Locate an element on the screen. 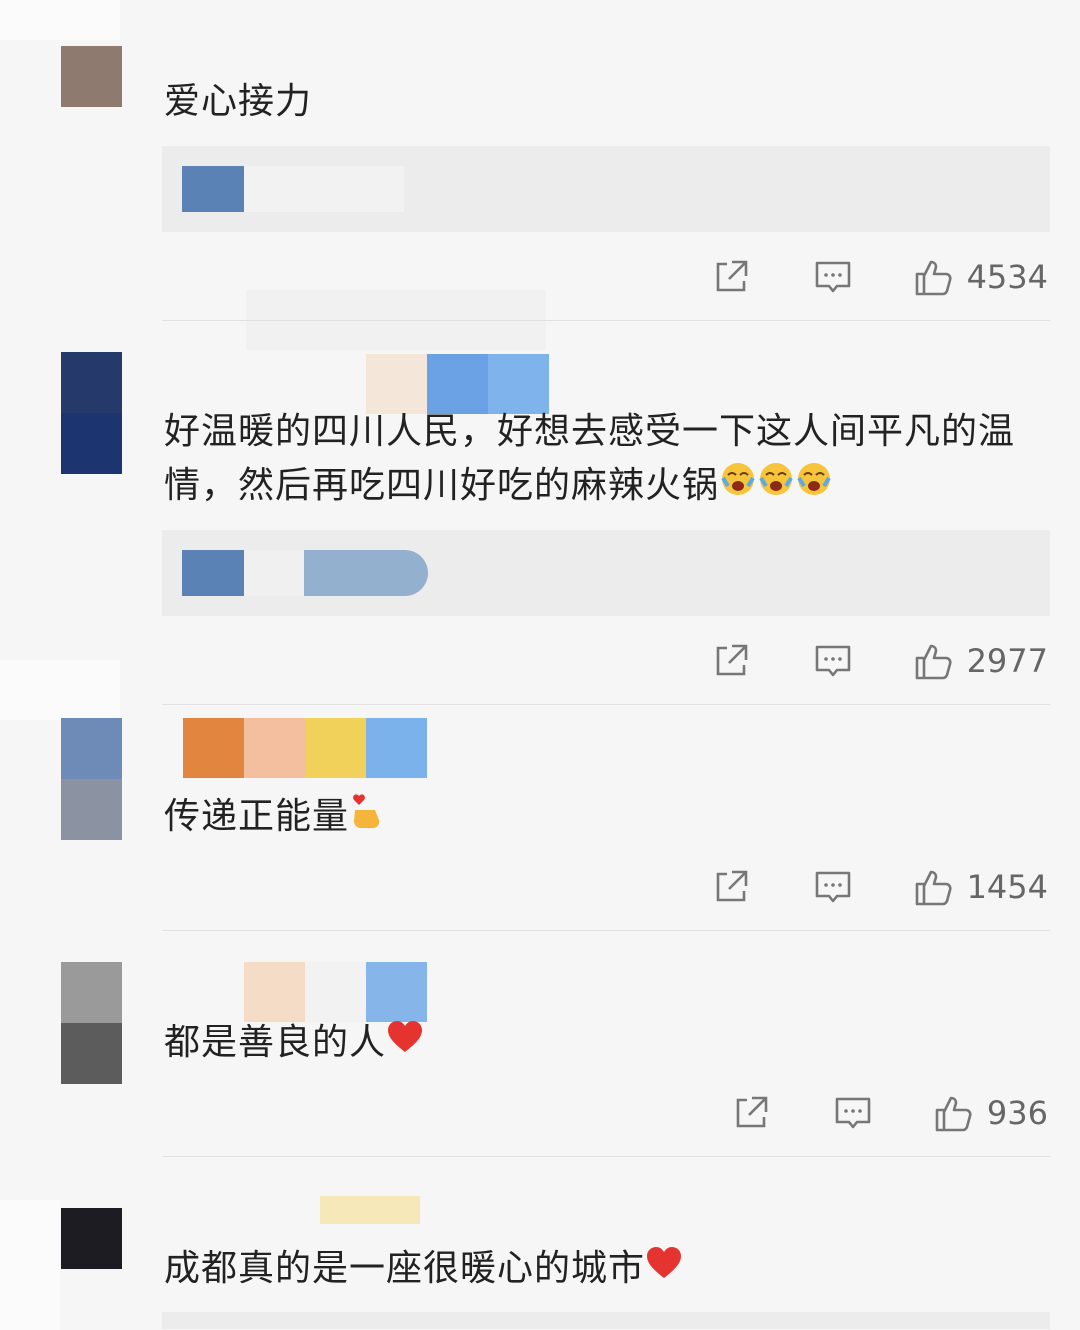  like-button: 1454 is located at coordinates (980, 887).